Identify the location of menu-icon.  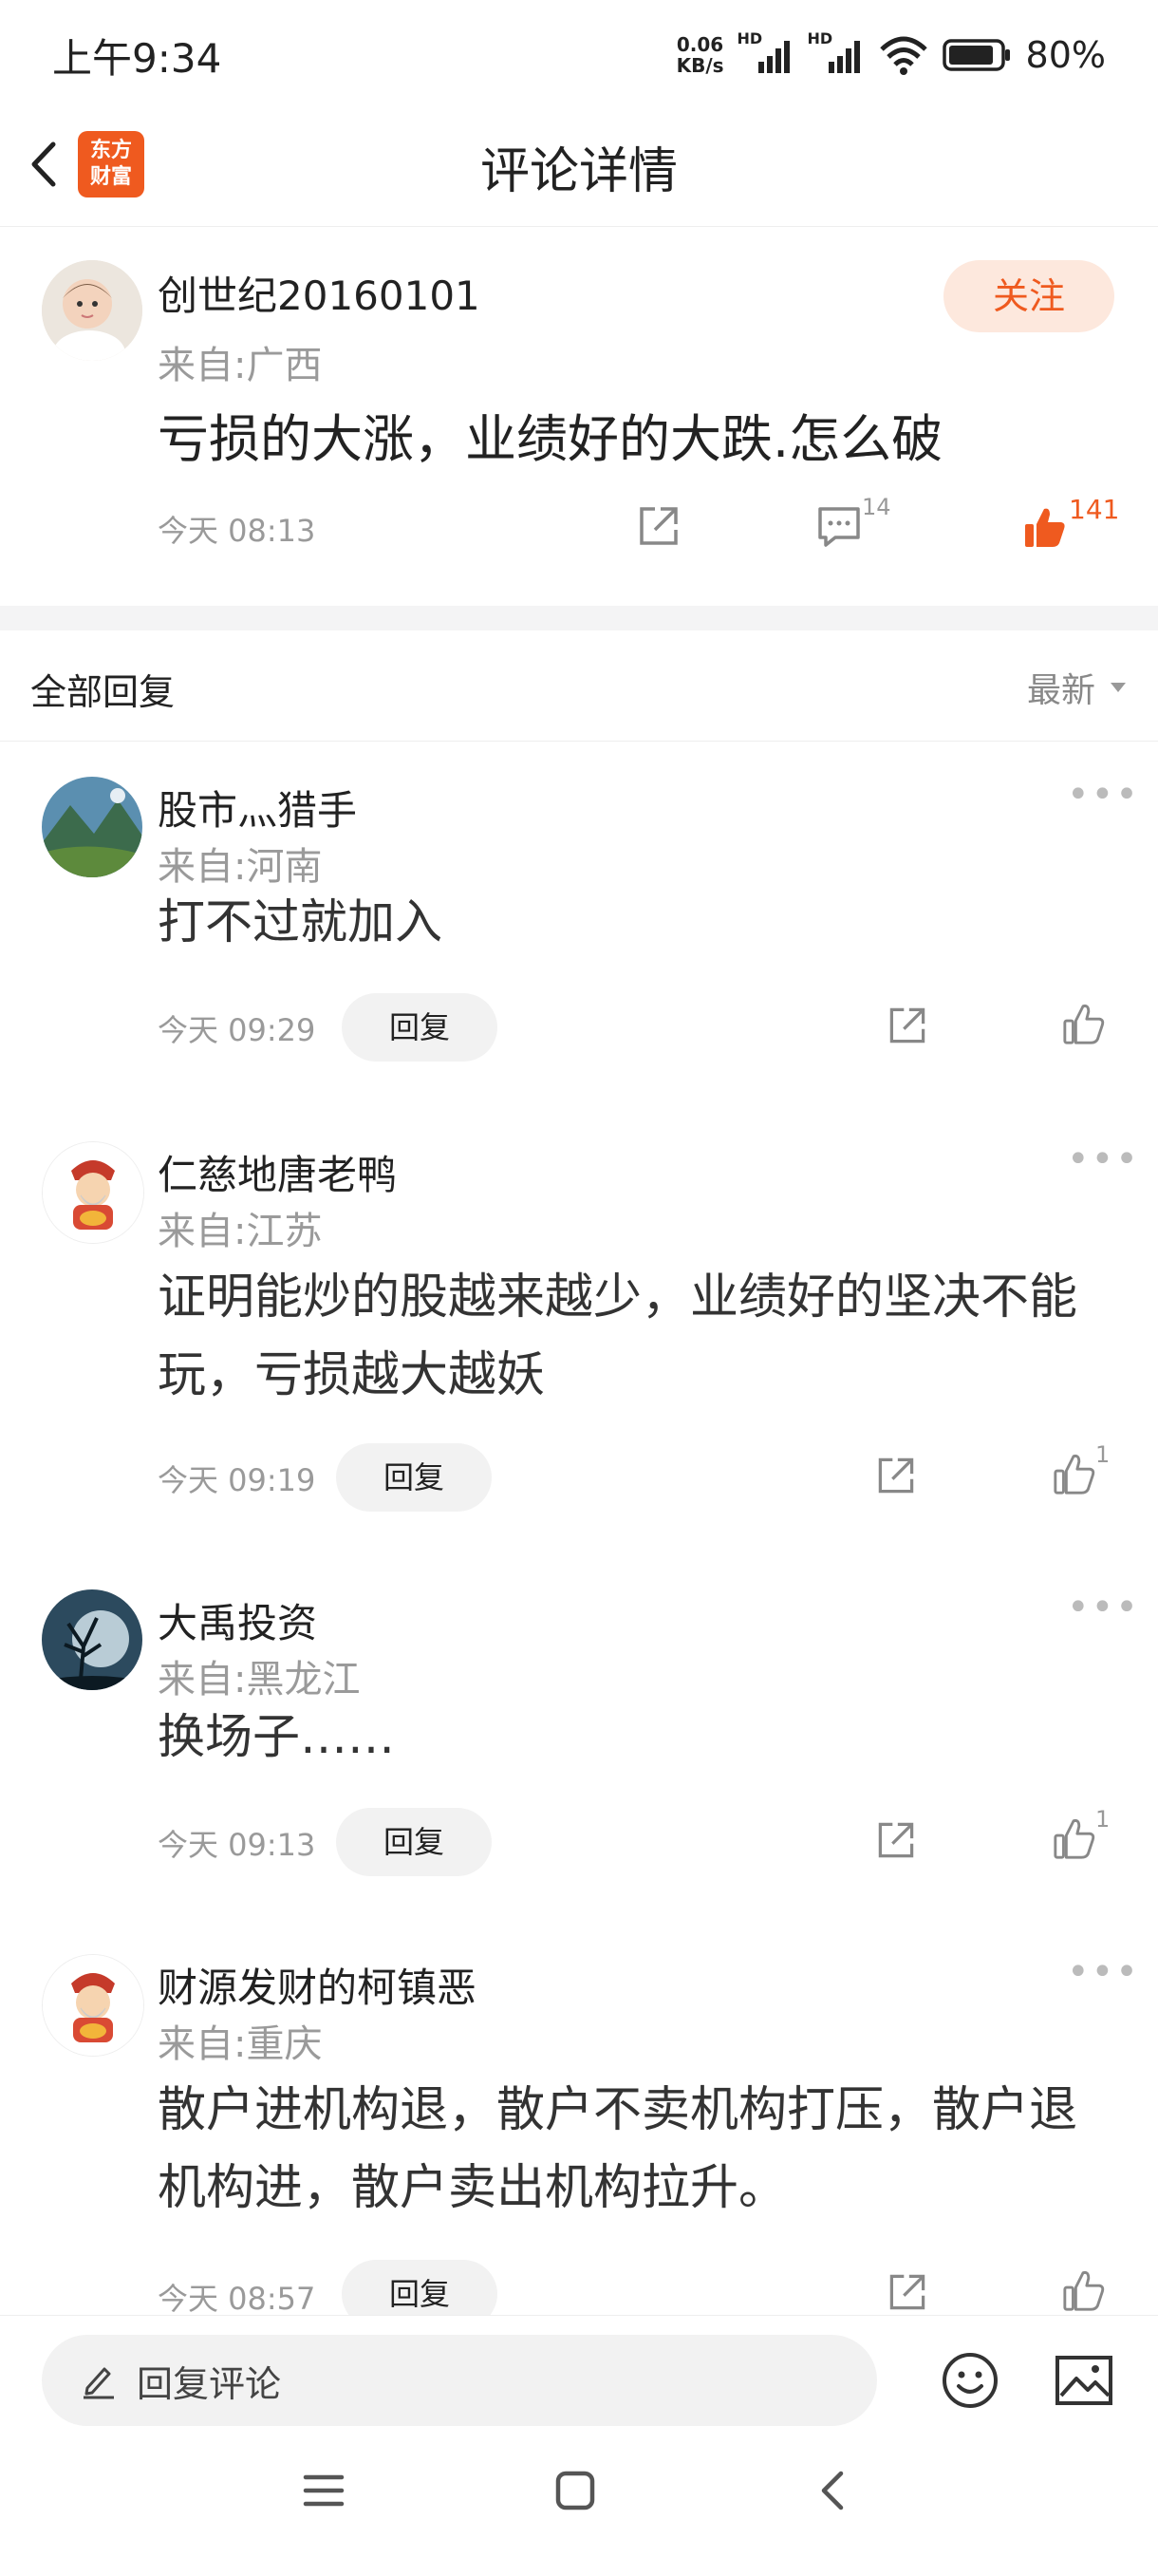
(324, 2490).